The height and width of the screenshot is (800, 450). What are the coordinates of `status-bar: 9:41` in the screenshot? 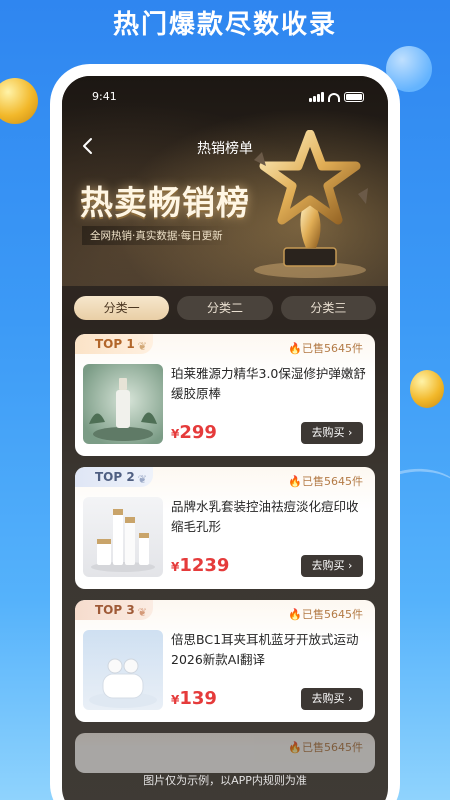 It's located at (225, 98).